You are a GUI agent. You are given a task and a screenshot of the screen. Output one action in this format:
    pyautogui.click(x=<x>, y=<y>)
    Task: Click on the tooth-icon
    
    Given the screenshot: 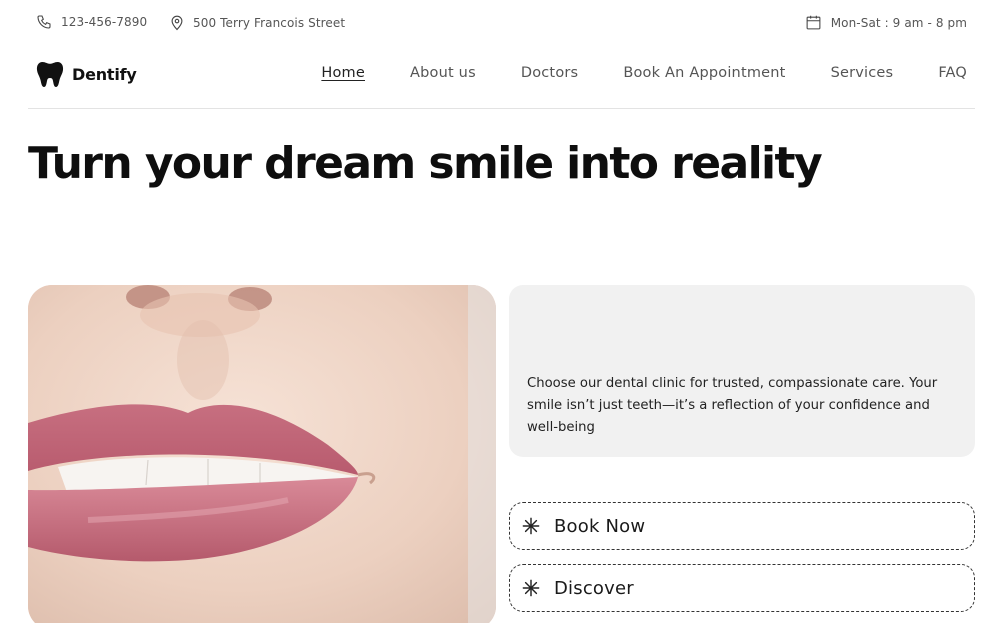 What is the action you would take?
    pyautogui.click(x=50, y=74)
    